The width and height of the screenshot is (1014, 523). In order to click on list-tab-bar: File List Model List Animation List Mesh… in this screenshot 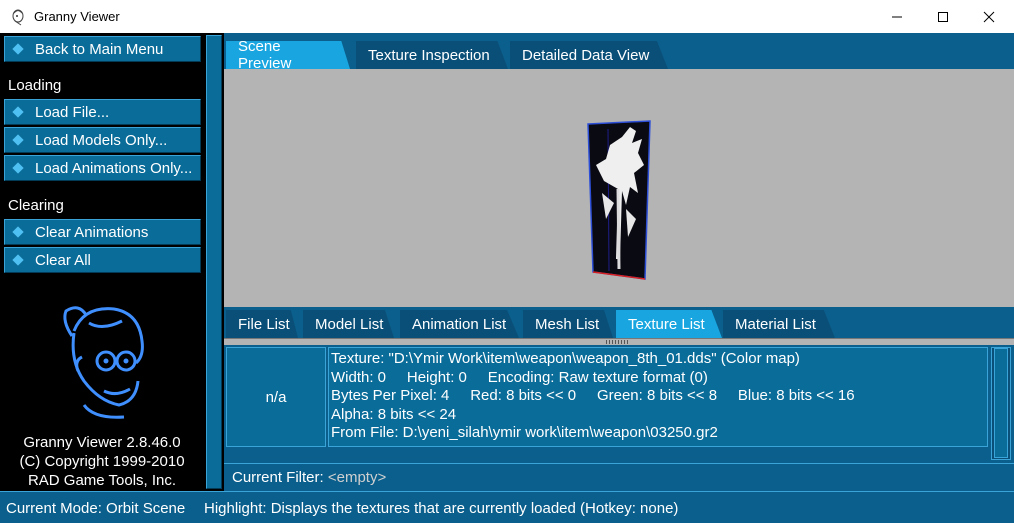, I will do `click(619, 324)`.